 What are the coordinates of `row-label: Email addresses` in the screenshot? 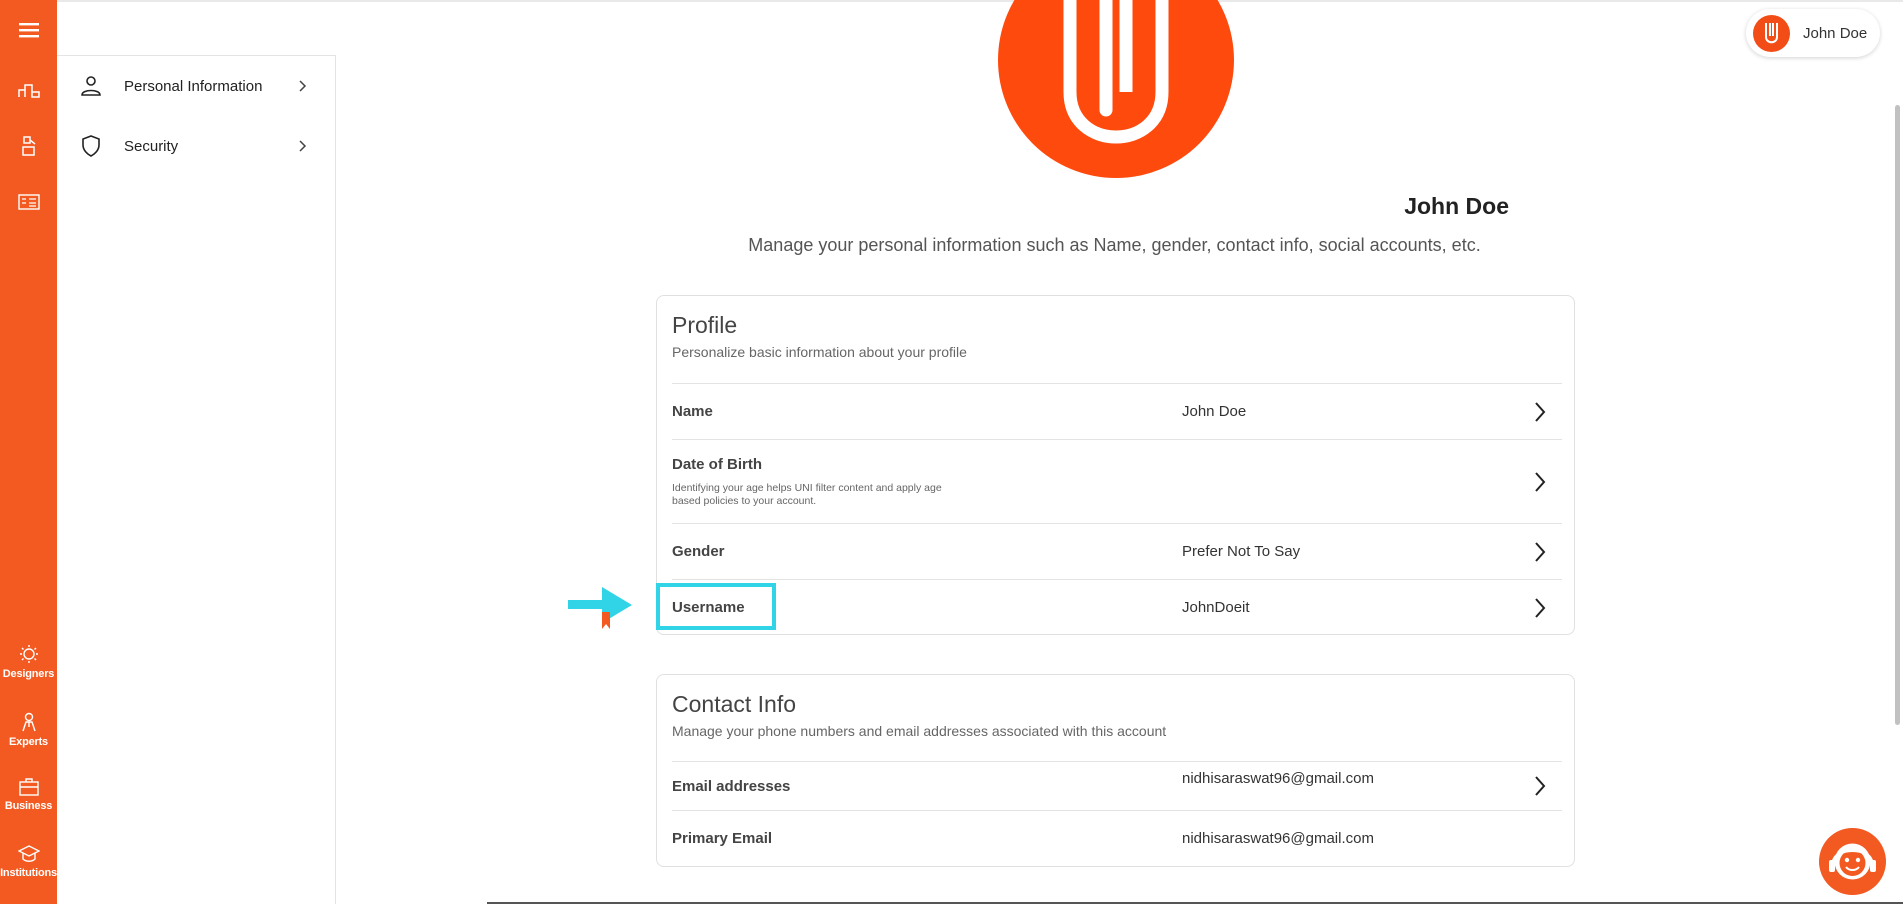 It's located at (731, 786).